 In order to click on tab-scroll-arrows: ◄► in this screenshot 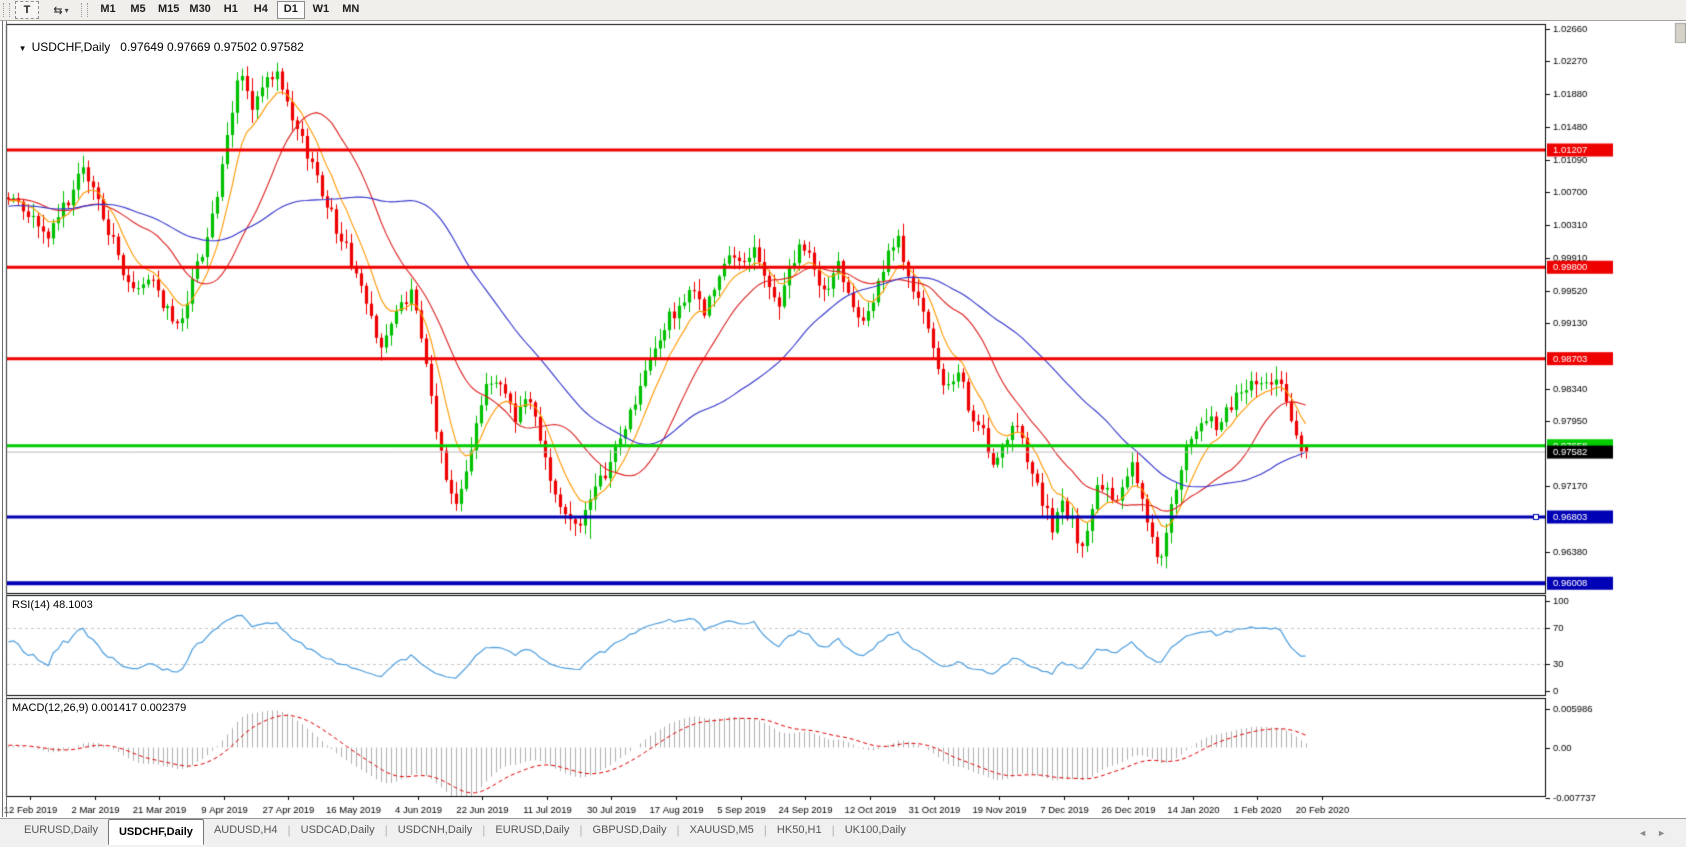, I will do `click(1657, 833)`.